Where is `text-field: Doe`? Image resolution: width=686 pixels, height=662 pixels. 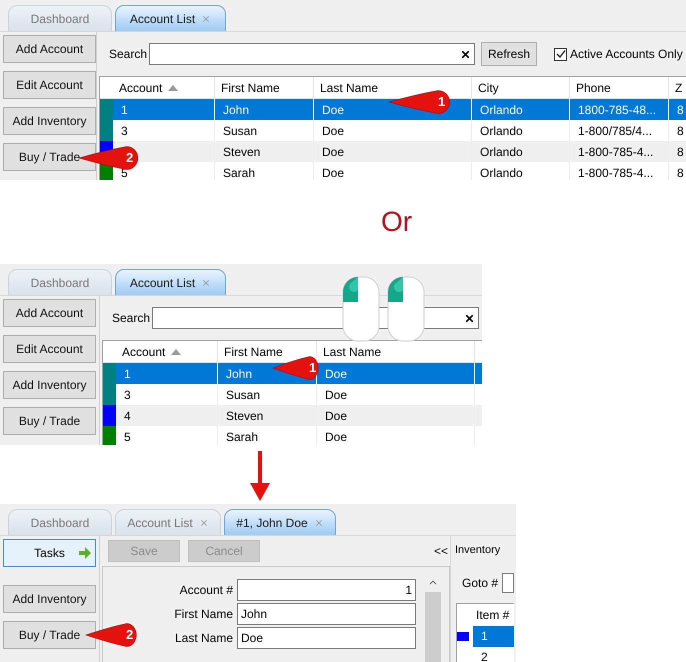 text-field: Doe is located at coordinates (326, 638).